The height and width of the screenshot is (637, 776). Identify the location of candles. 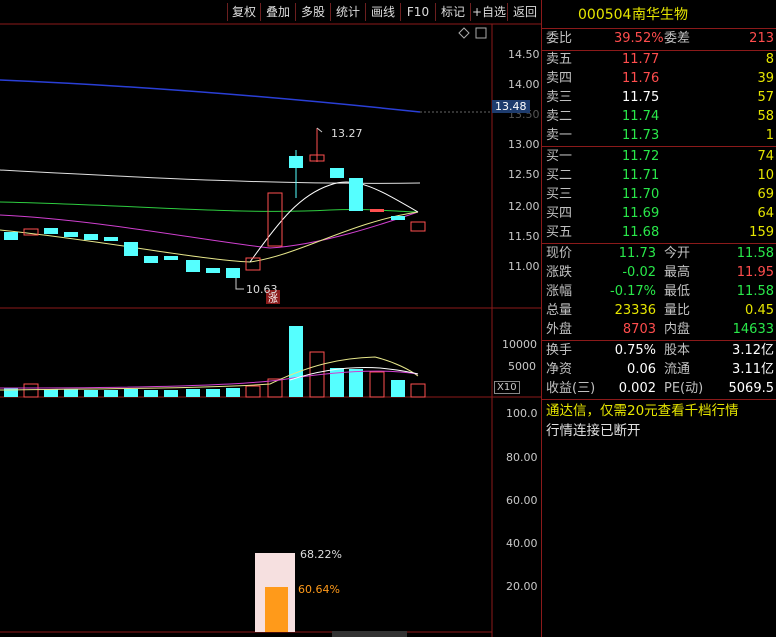
(215, 203).